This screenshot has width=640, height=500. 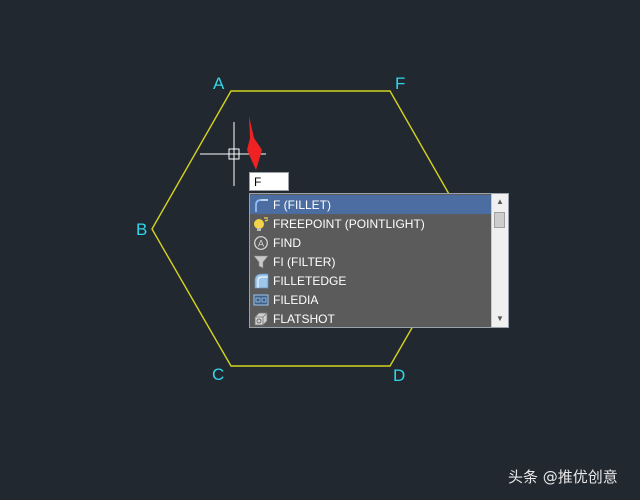 What do you see at coordinates (261, 205) in the screenshot?
I see `fillet-icon` at bounding box center [261, 205].